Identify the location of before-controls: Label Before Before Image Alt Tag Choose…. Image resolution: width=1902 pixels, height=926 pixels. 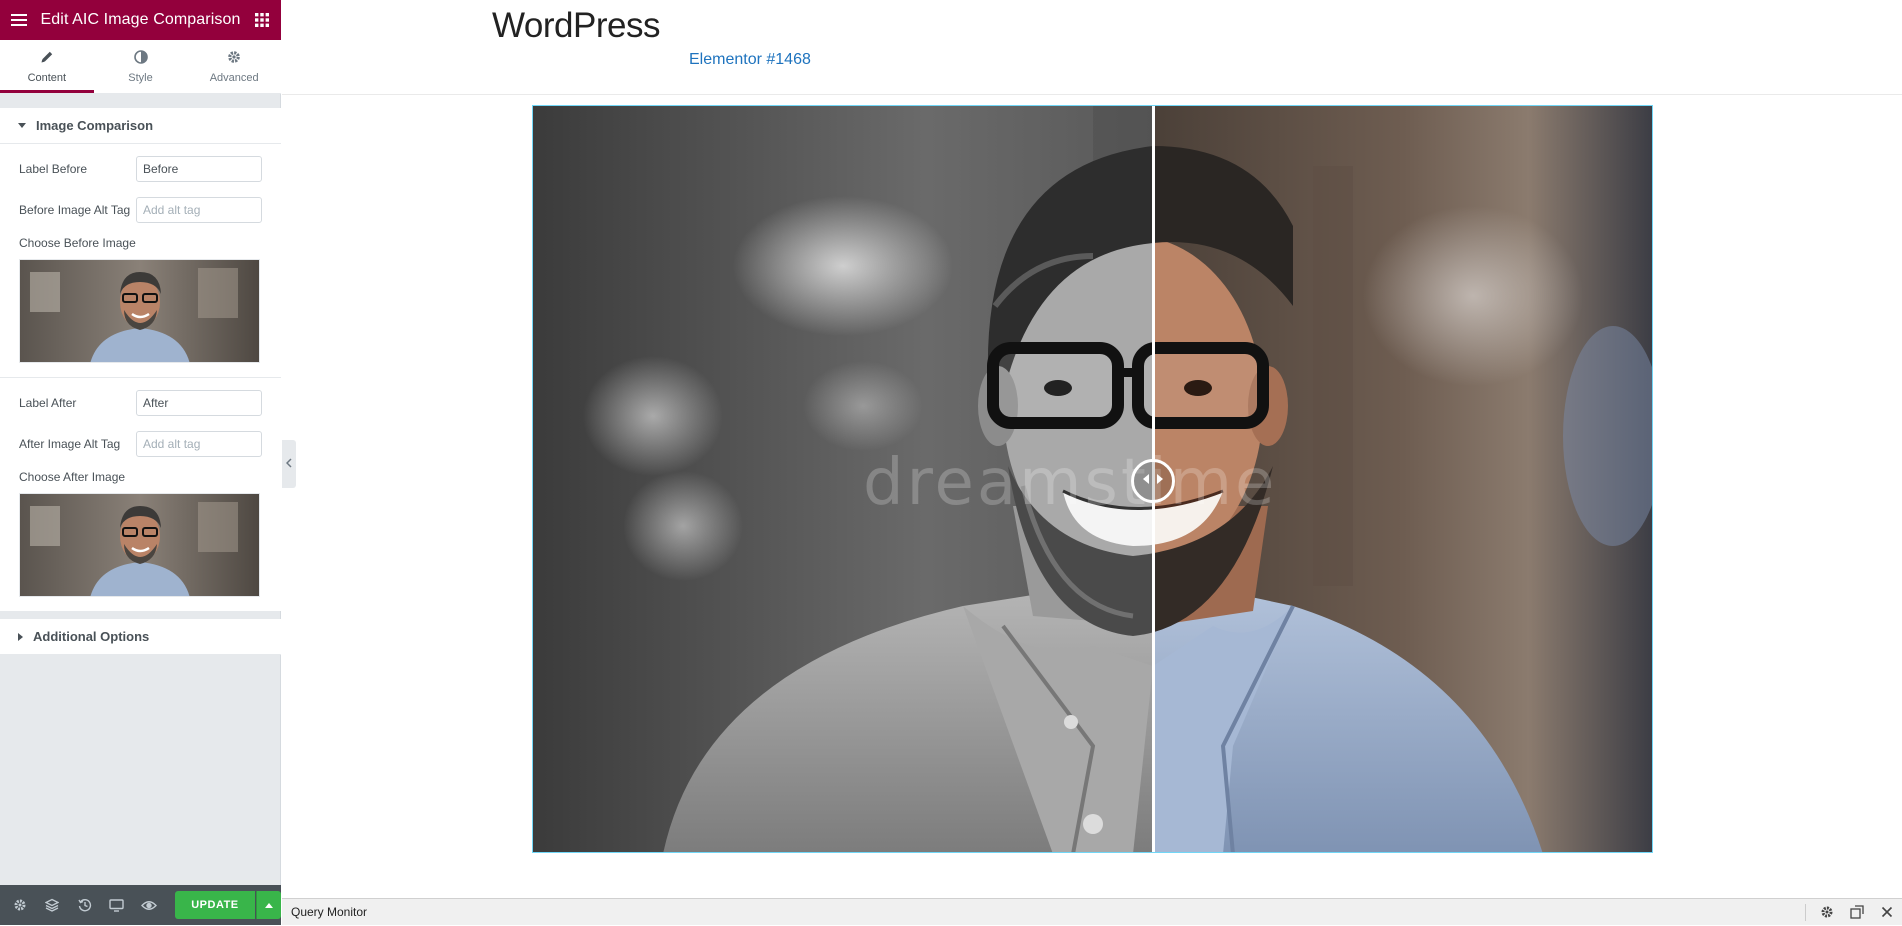
(140, 260).